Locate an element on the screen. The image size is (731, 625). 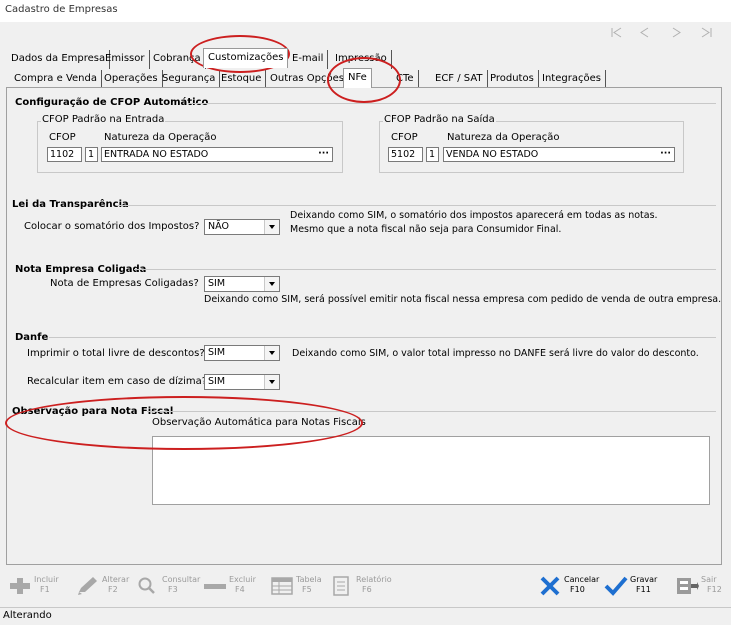
danfe-section-title: Danfe is located at coordinates (32, 337).